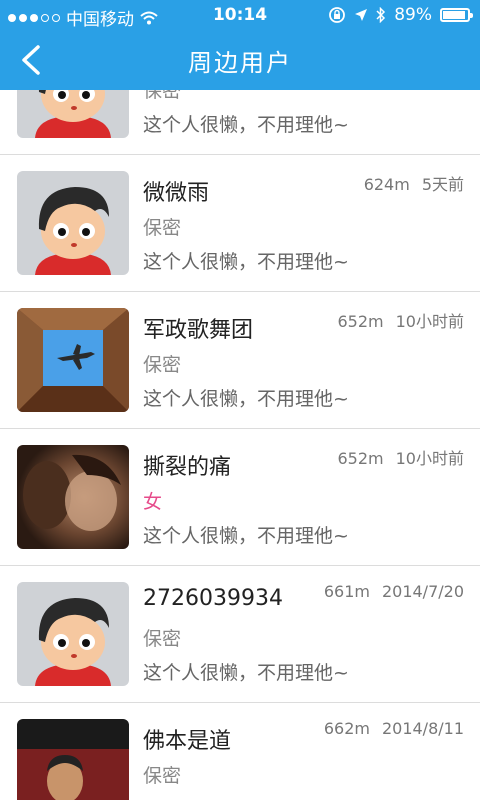 This screenshot has height=800, width=480. Describe the element at coordinates (240, 15) in the screenshot. I see `status-bar: 中国移动 10:14 89%` at that location.